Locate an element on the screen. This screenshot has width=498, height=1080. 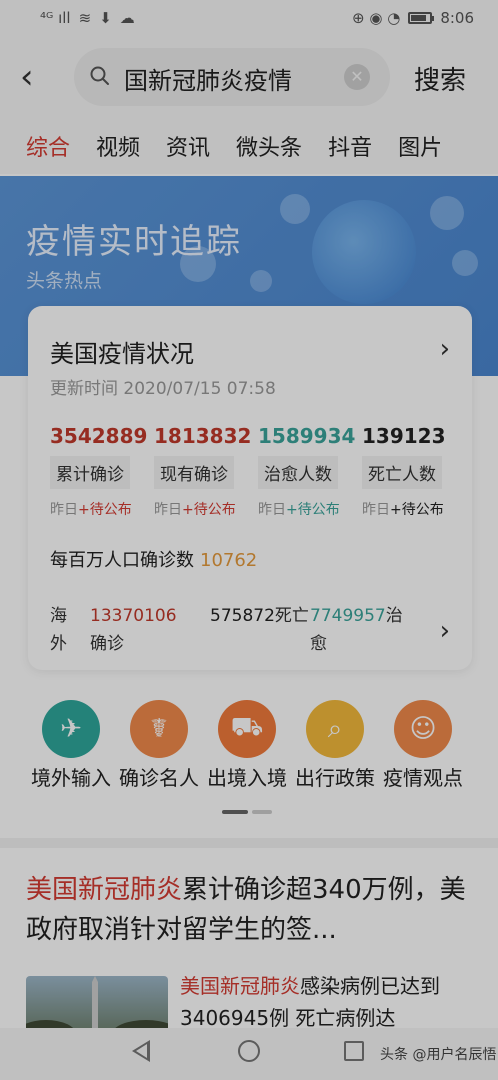
stat-recovered: 1589934 治愈人数 昨日+待公布 is located at coordinates (309, 471).